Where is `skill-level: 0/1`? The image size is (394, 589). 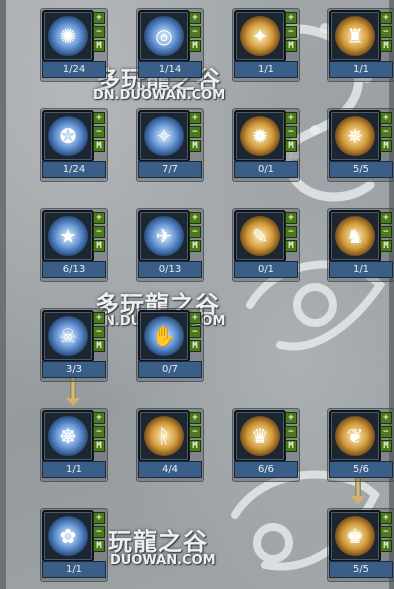
skill-level: 0/1 is located at coordinates (266, 269).